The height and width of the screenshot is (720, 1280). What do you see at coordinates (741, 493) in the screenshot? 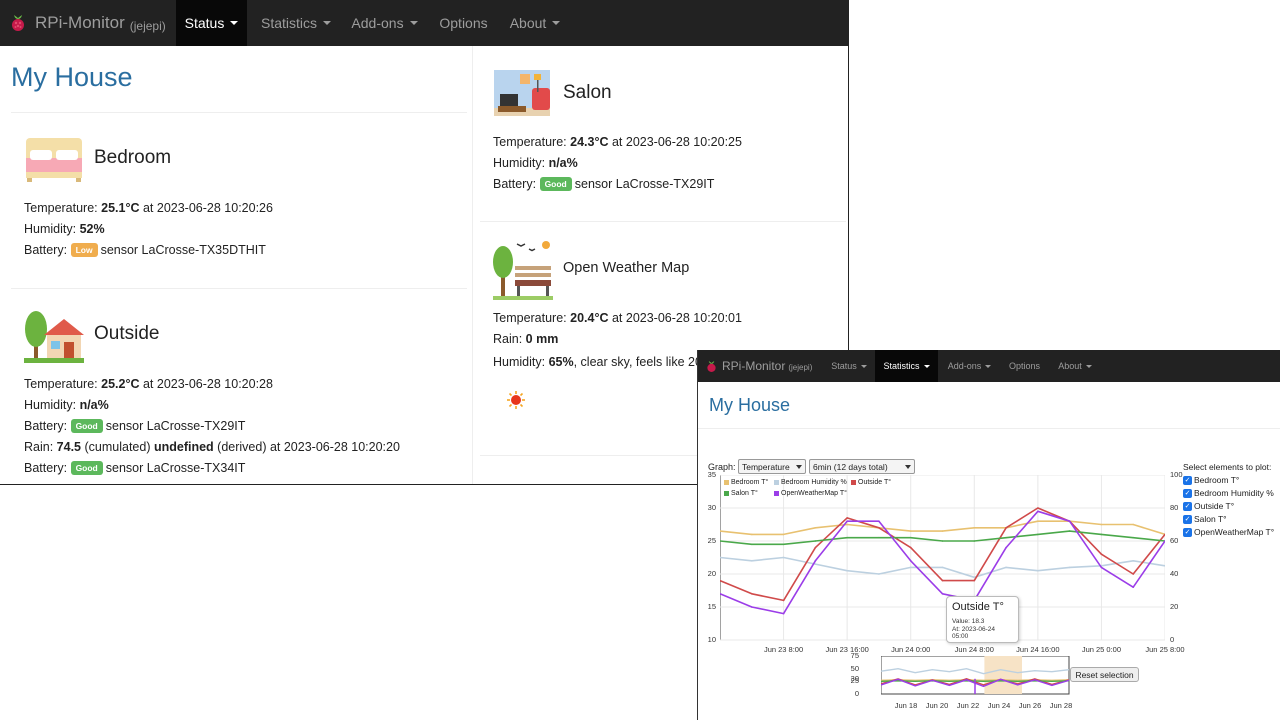
I see `legend-item: Salon T°` at bounding box center [741, 493].